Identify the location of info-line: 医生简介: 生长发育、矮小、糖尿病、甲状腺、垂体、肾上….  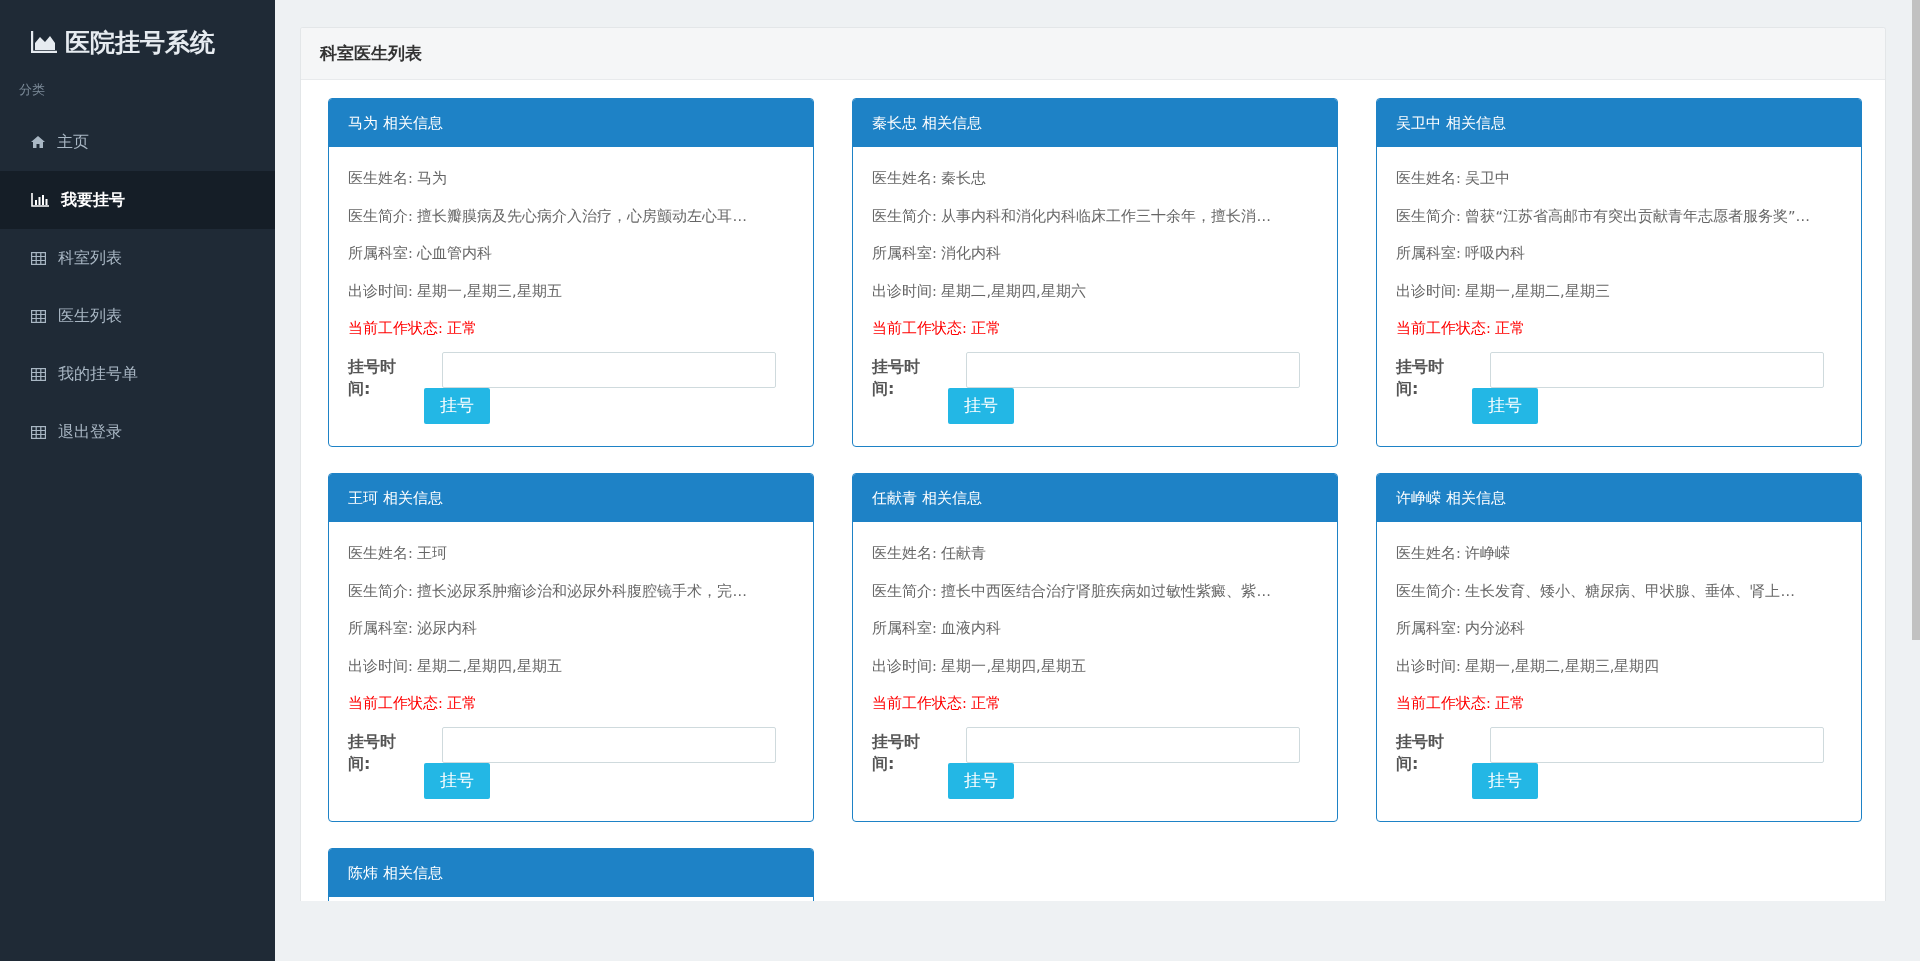
(1596, 591).